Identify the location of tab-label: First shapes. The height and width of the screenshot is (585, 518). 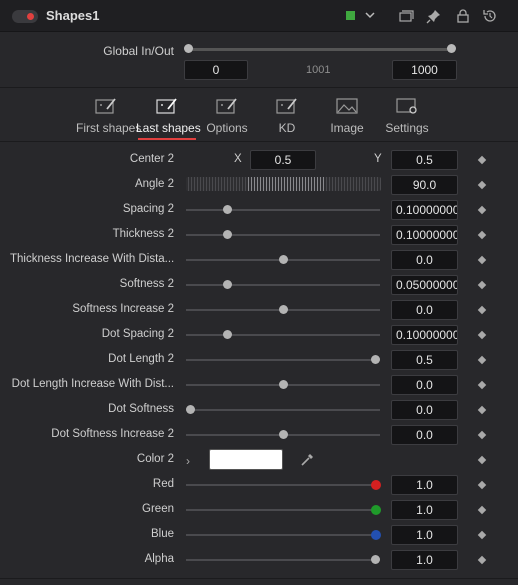
(109, 128).